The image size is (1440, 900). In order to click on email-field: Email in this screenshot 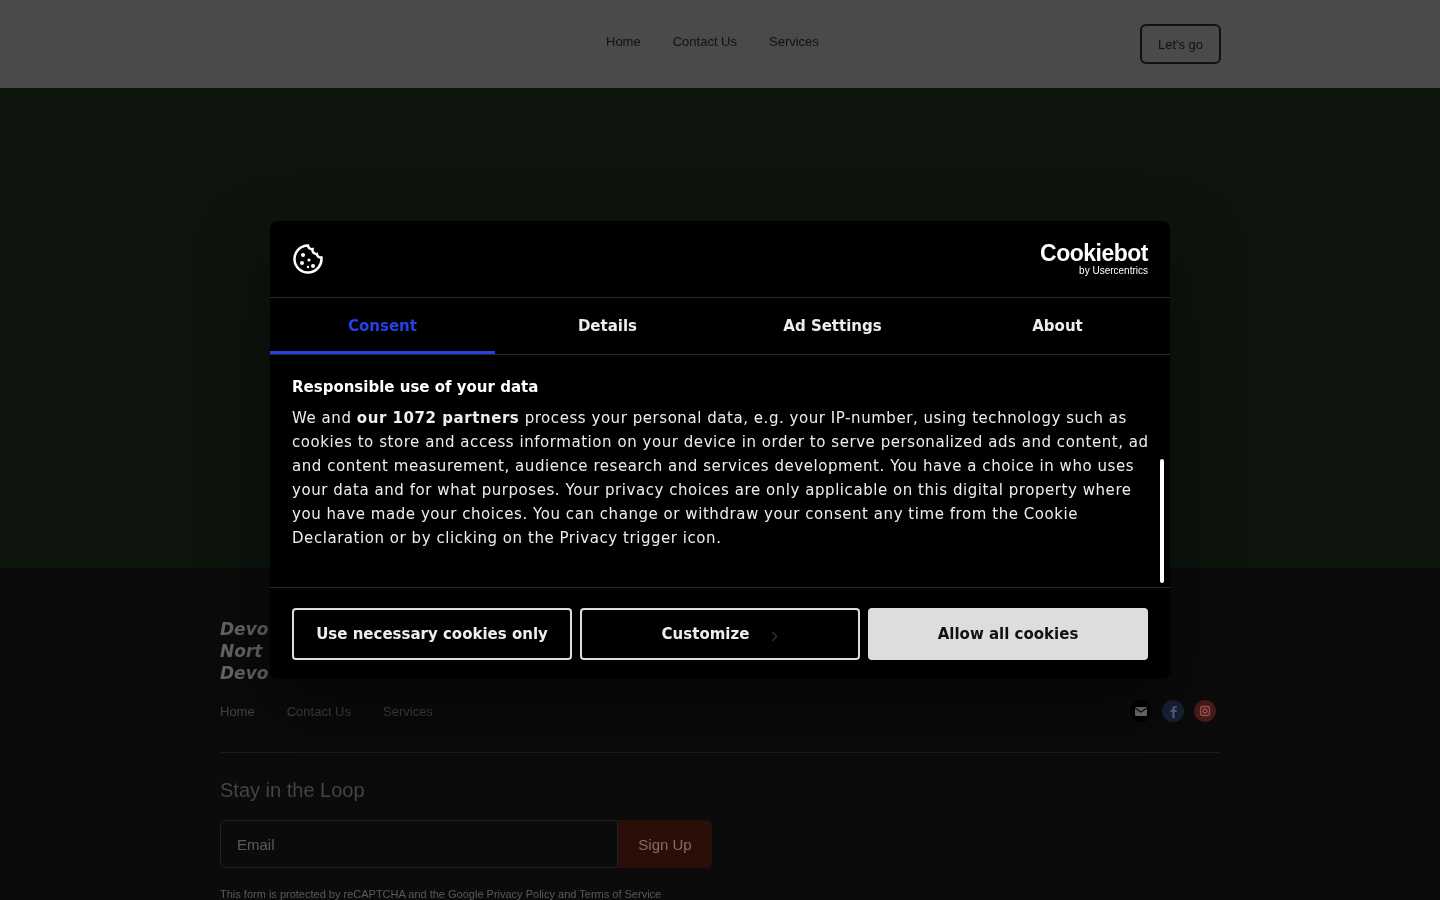, I will do `click(419, 844)`.